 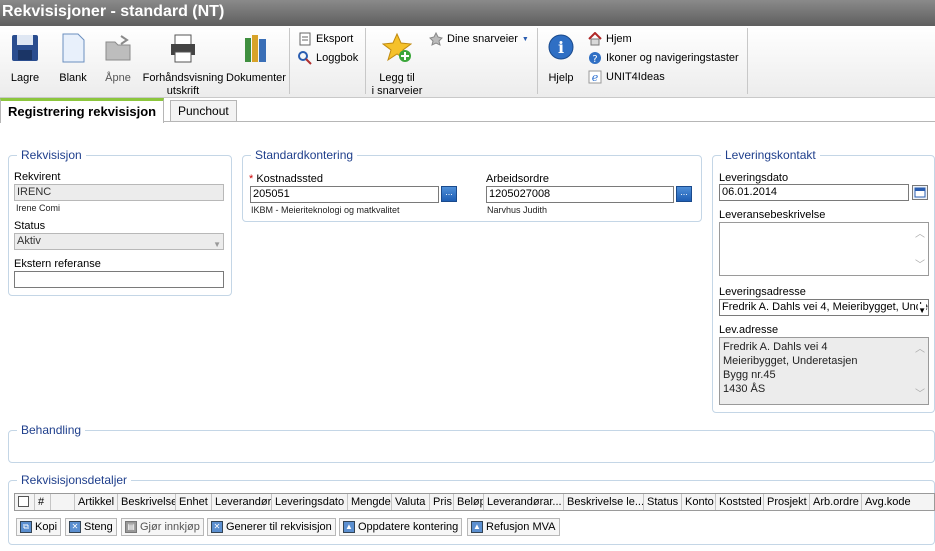 I want to click on column-header: Avg.kode, so click(x=887, y=502).